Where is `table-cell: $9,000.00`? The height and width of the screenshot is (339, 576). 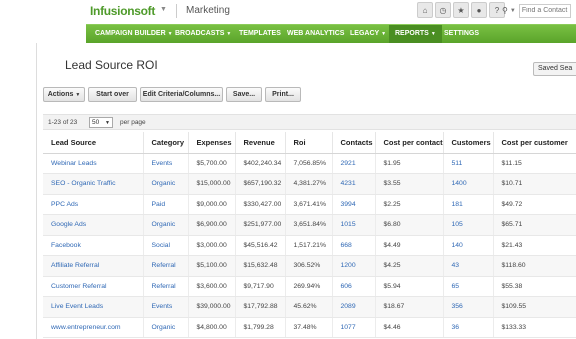 table-cell: $9,000.00 is located at coordinates (212, 204).